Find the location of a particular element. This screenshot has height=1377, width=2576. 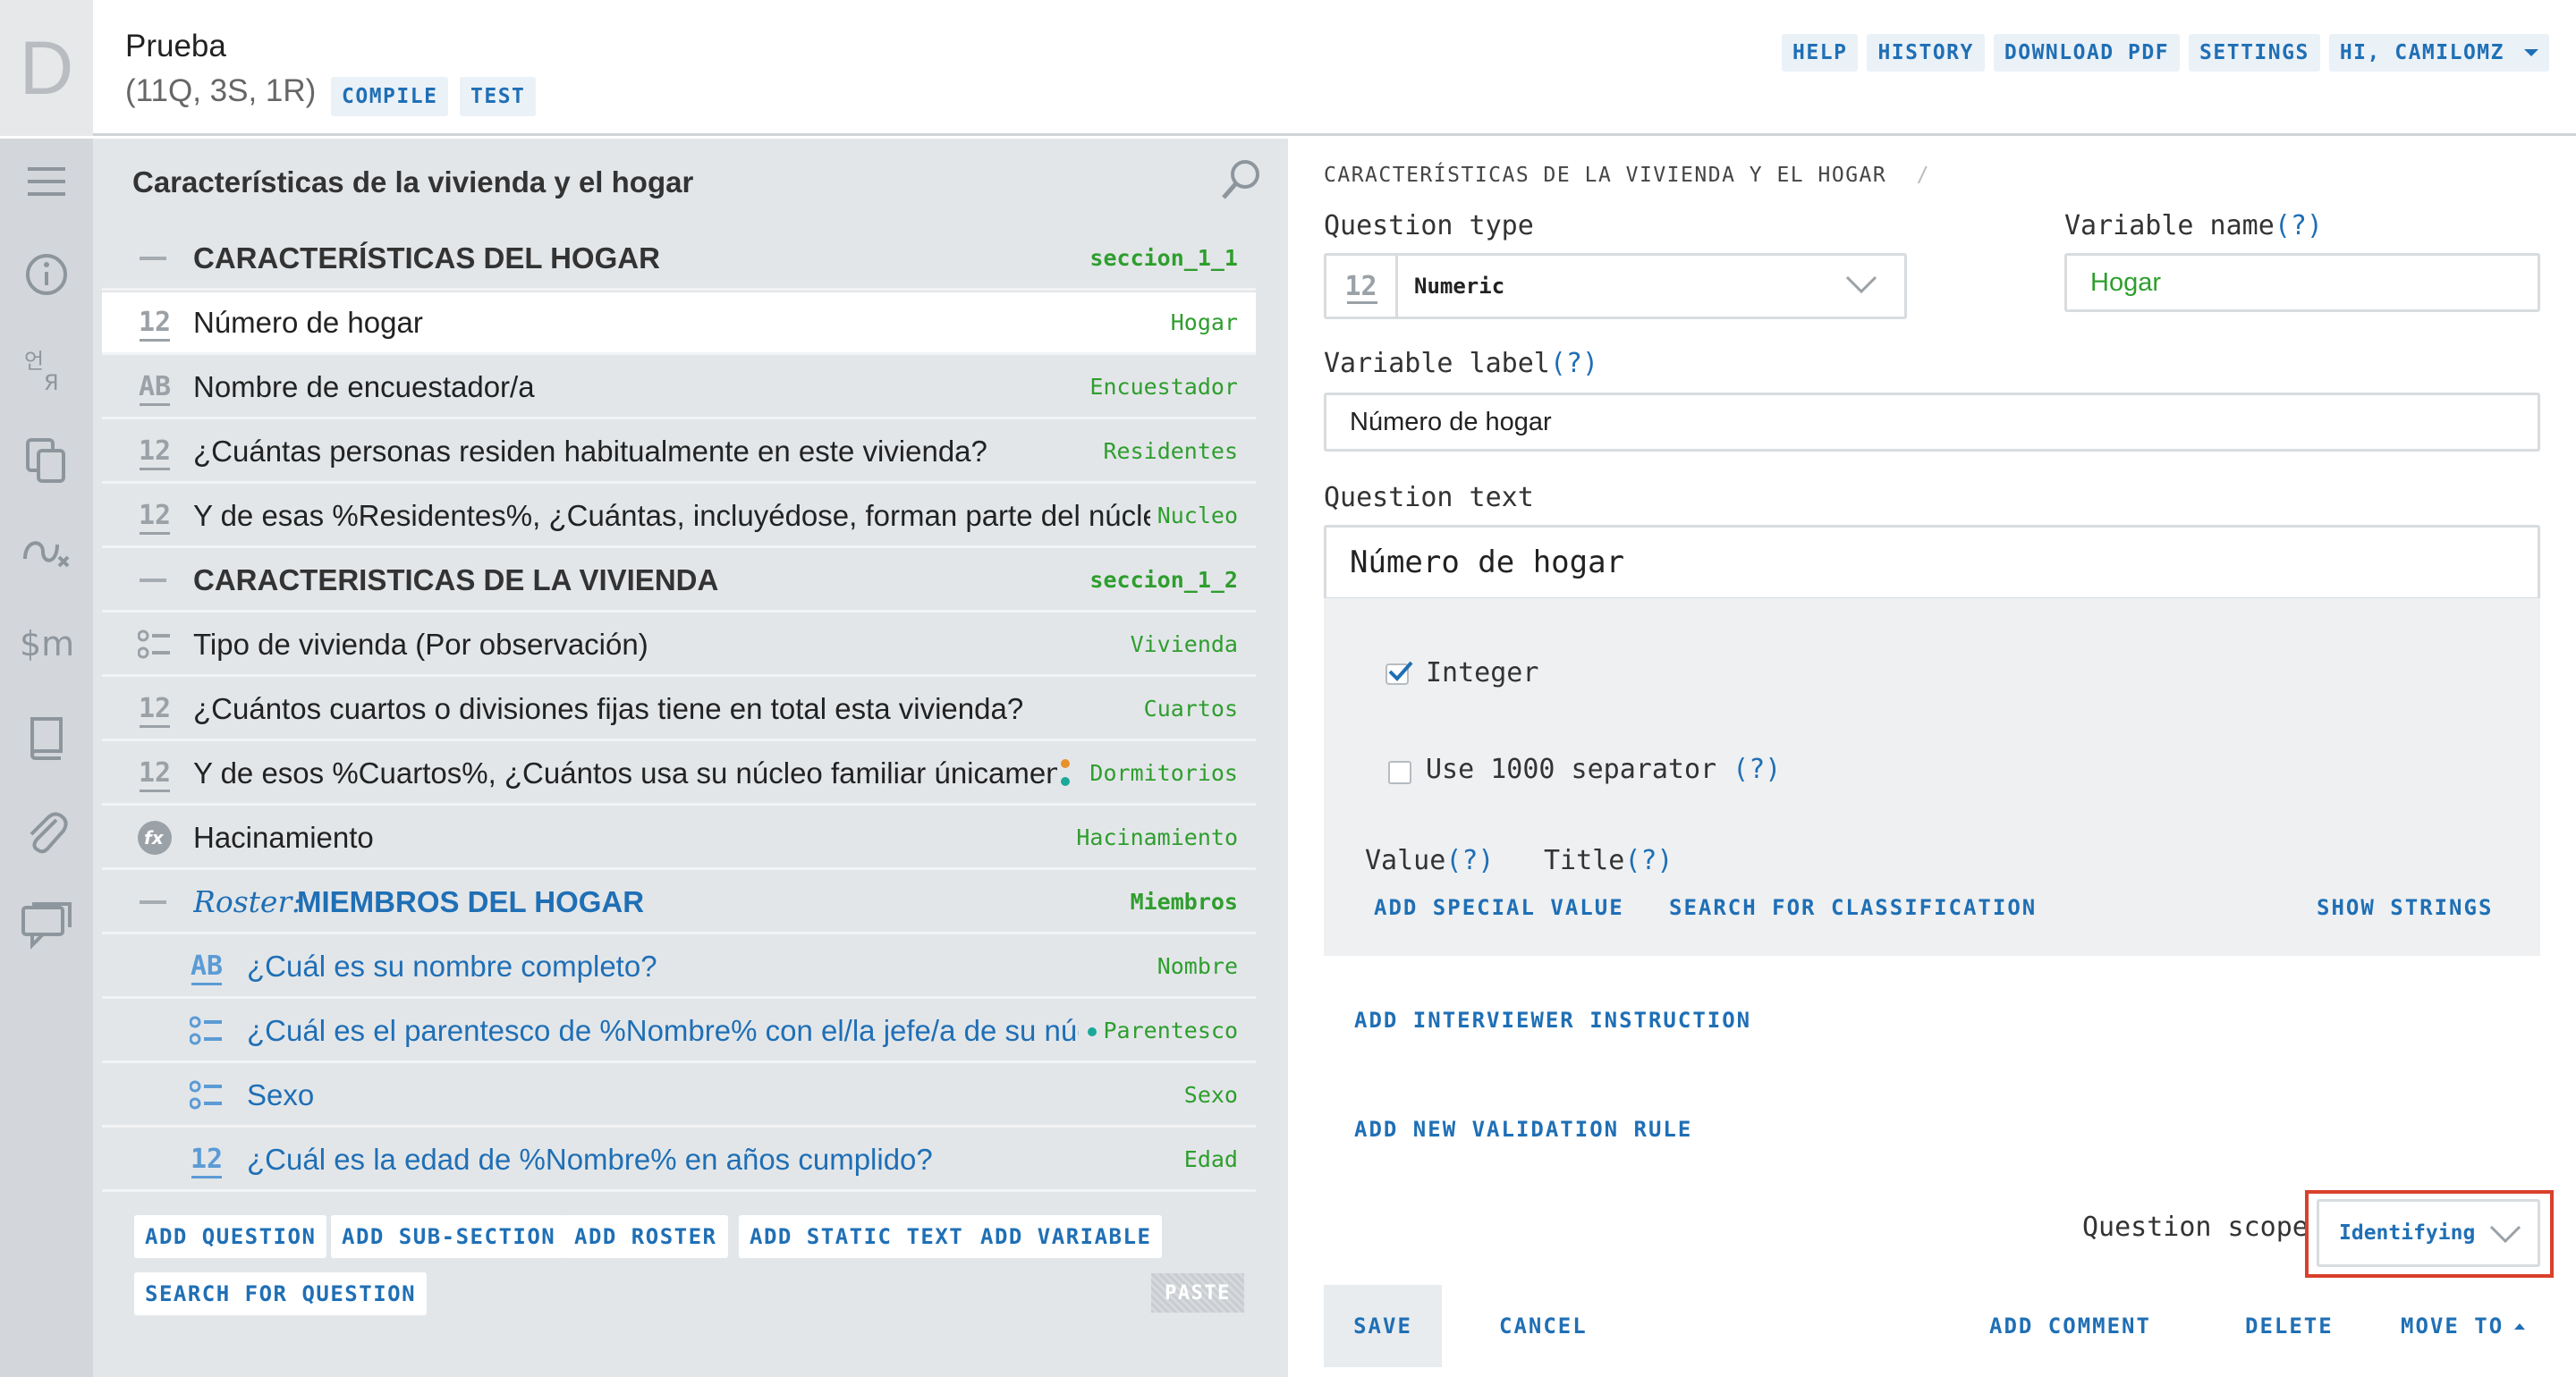

search-classification-button: SEARCH FOR CLASSIFICATION is located at coordinates (1853, 907).